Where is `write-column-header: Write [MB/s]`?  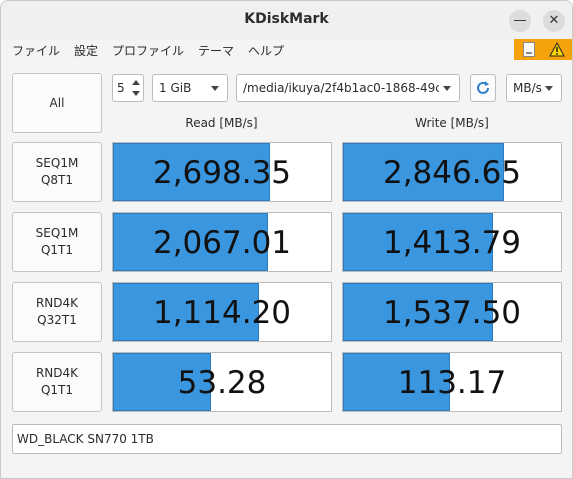
write-column-header: Write [MB/s] is located at coordinates (452, 123).